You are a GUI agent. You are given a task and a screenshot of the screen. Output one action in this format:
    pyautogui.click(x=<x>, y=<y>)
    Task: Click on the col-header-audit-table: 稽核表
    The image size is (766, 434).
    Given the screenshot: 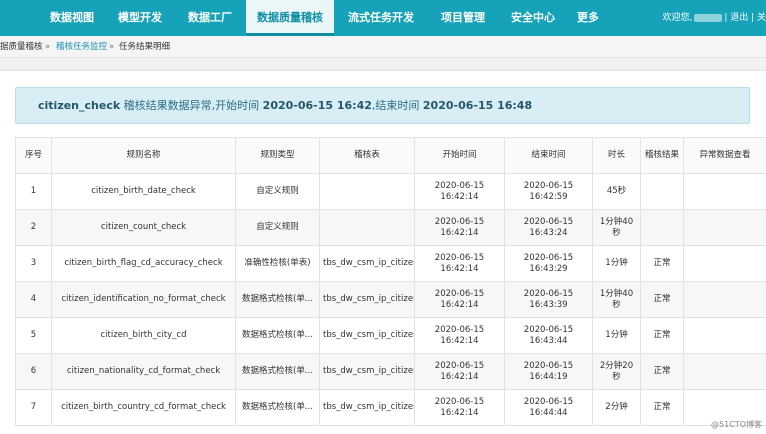 What is the action you would take?
    pyautogui.click(x=367, y=155)
    